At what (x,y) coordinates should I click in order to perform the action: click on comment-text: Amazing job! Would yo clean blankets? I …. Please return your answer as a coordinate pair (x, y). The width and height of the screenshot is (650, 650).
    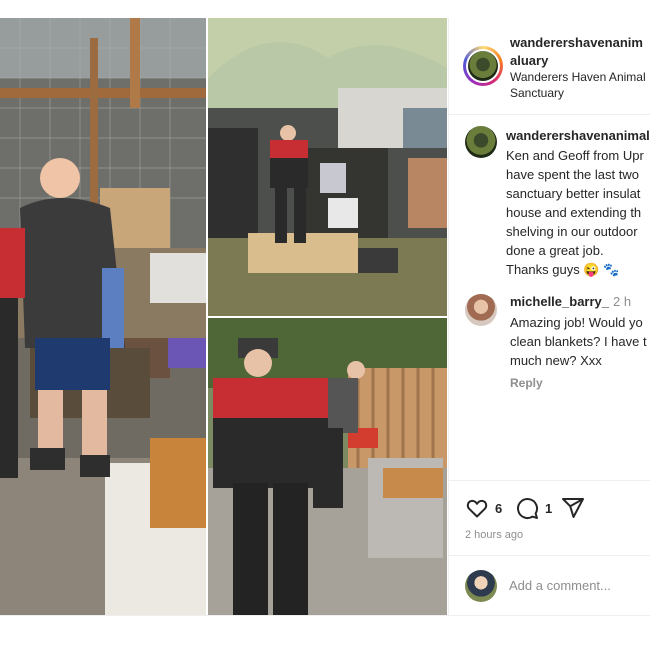
    Looking at the image, I should click on (578, 341).